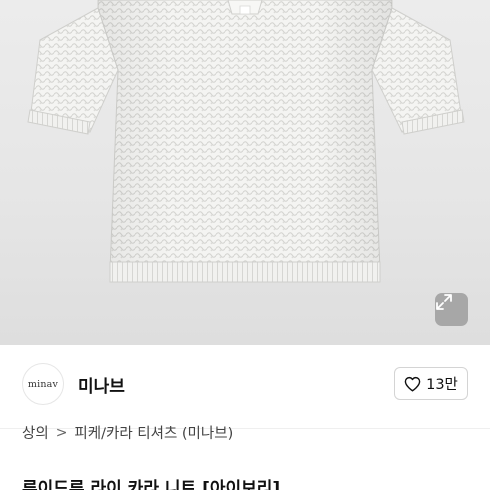 The image size is (490, 490). What do you see at coordinates (153, 432) in the screenshot?
I see `breadcrumb-subcategory: 피케/카라 티셔츠 (미나브)` at bounding box center [153, 432].